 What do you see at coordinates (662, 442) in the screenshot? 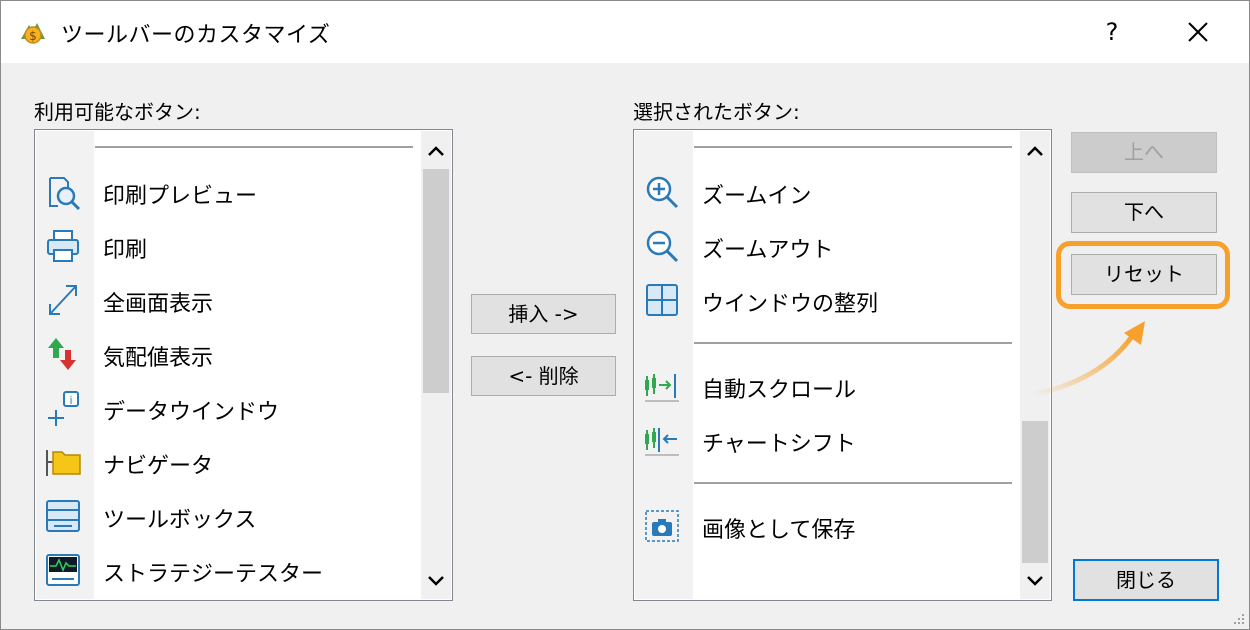
I see `chart-shift-icon` at bounding box center [662, 442].